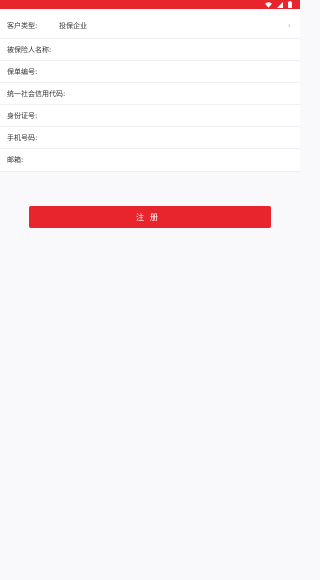  I want to click on phone-input, so click(164, 137).